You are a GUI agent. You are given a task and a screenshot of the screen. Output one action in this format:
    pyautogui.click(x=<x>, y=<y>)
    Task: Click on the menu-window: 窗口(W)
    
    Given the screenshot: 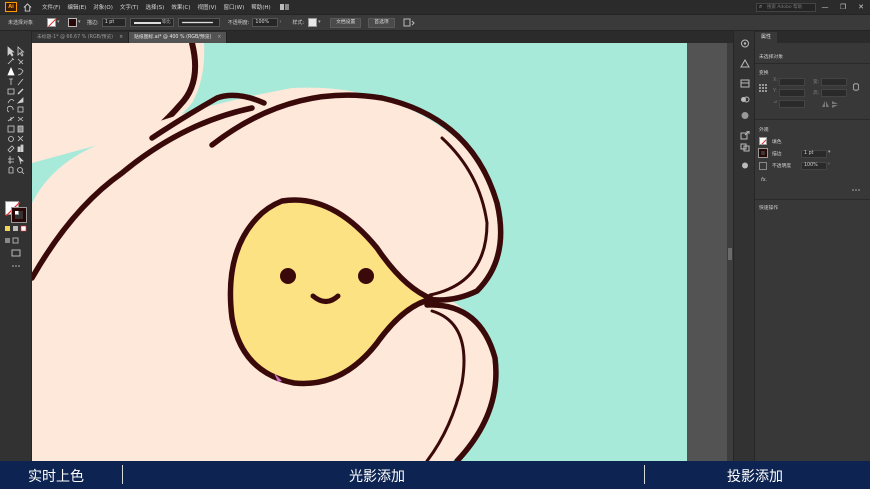 What is the action you would take?
    pyautogui.click(x=234, y=7)
    